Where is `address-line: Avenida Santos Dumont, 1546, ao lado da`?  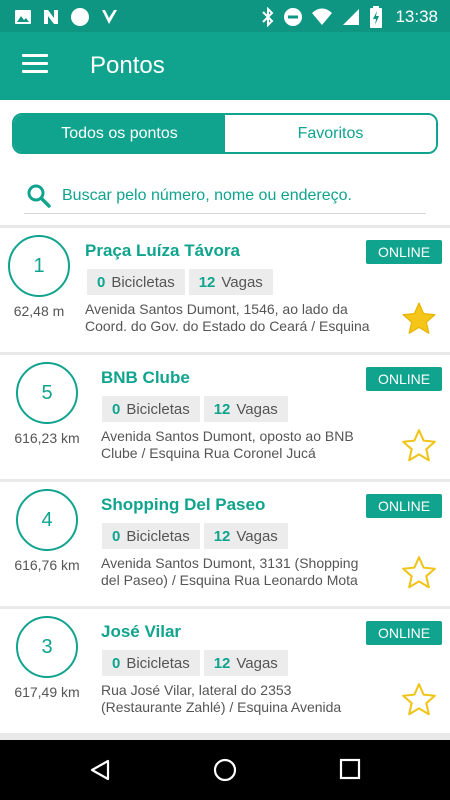 address-line: Avenida Santos Dumont, 1546, ao lado da is located at coordinates (216, 309).